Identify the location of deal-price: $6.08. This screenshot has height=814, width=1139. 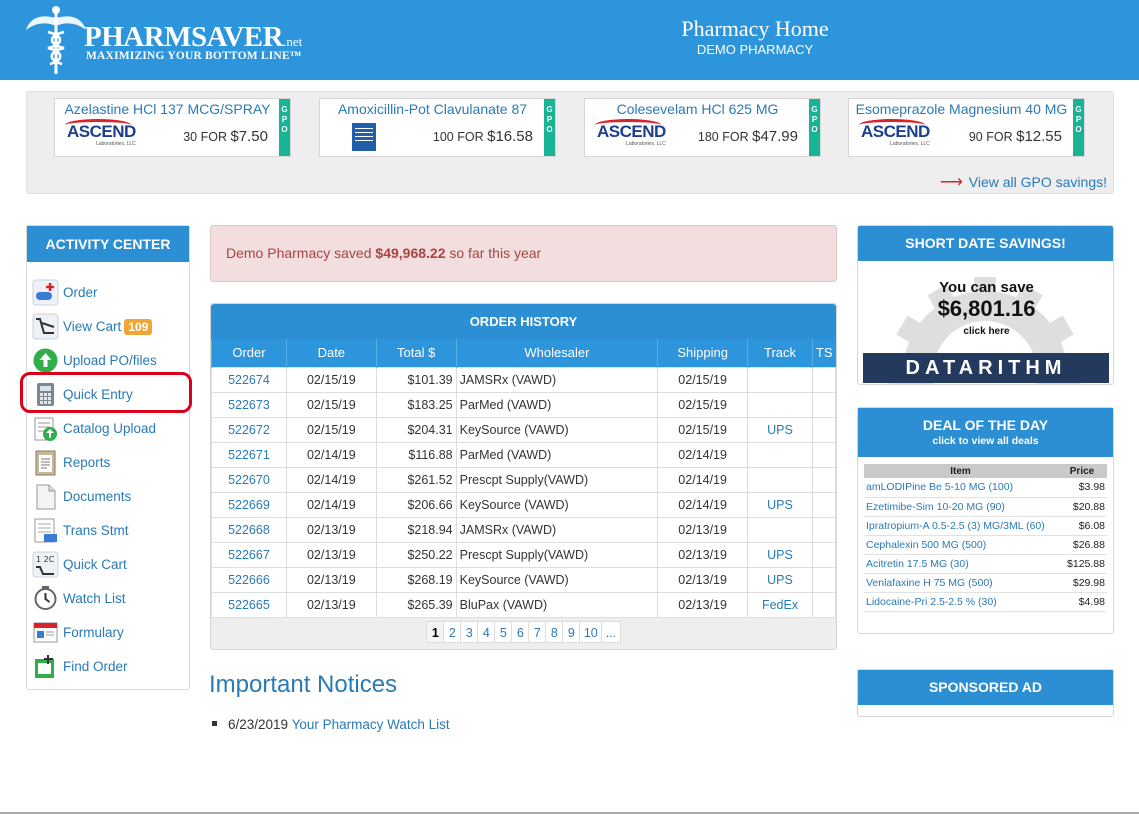
(1082, 526).